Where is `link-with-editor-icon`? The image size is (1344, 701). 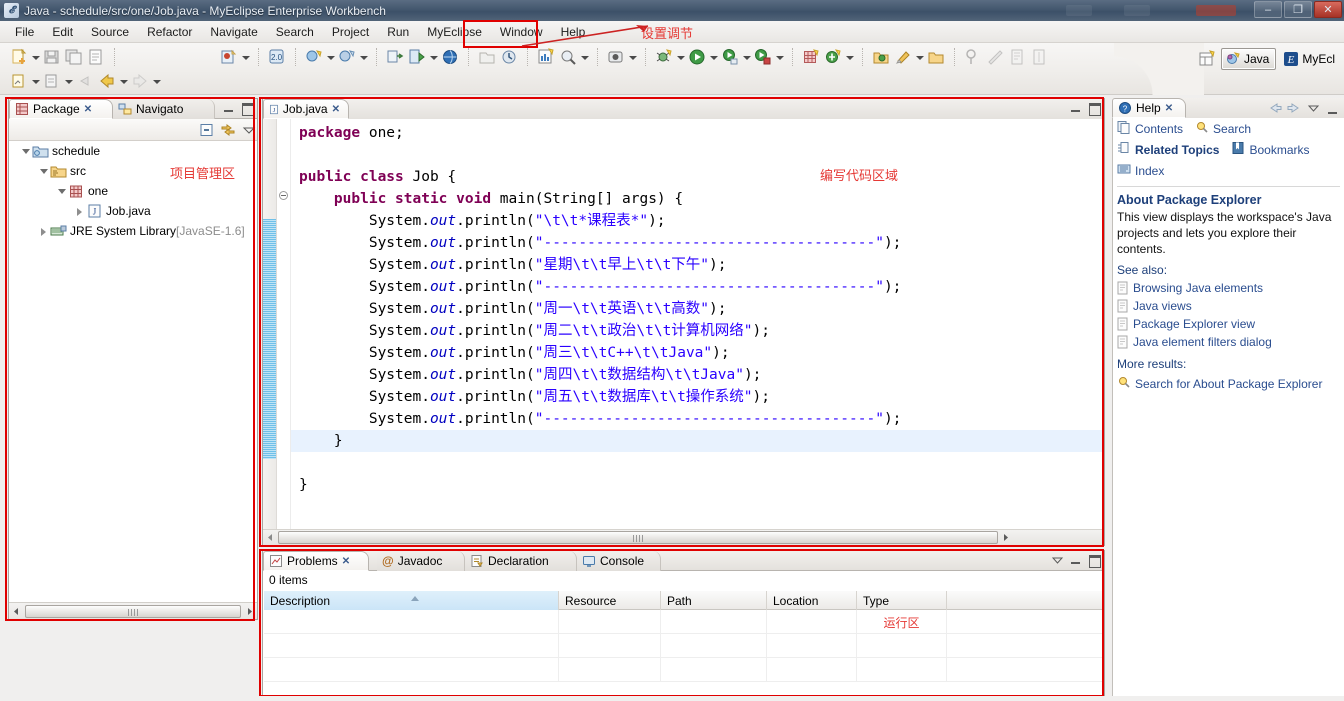
link-with-editor-icon is located at coordinates (228, 130).